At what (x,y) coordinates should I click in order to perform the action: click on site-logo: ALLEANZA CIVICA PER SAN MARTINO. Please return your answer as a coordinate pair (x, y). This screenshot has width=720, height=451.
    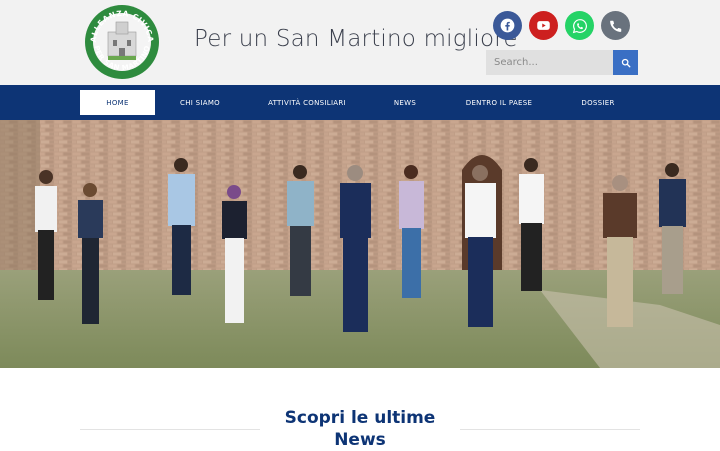
    Looking at the image, I should click on (122, 42).